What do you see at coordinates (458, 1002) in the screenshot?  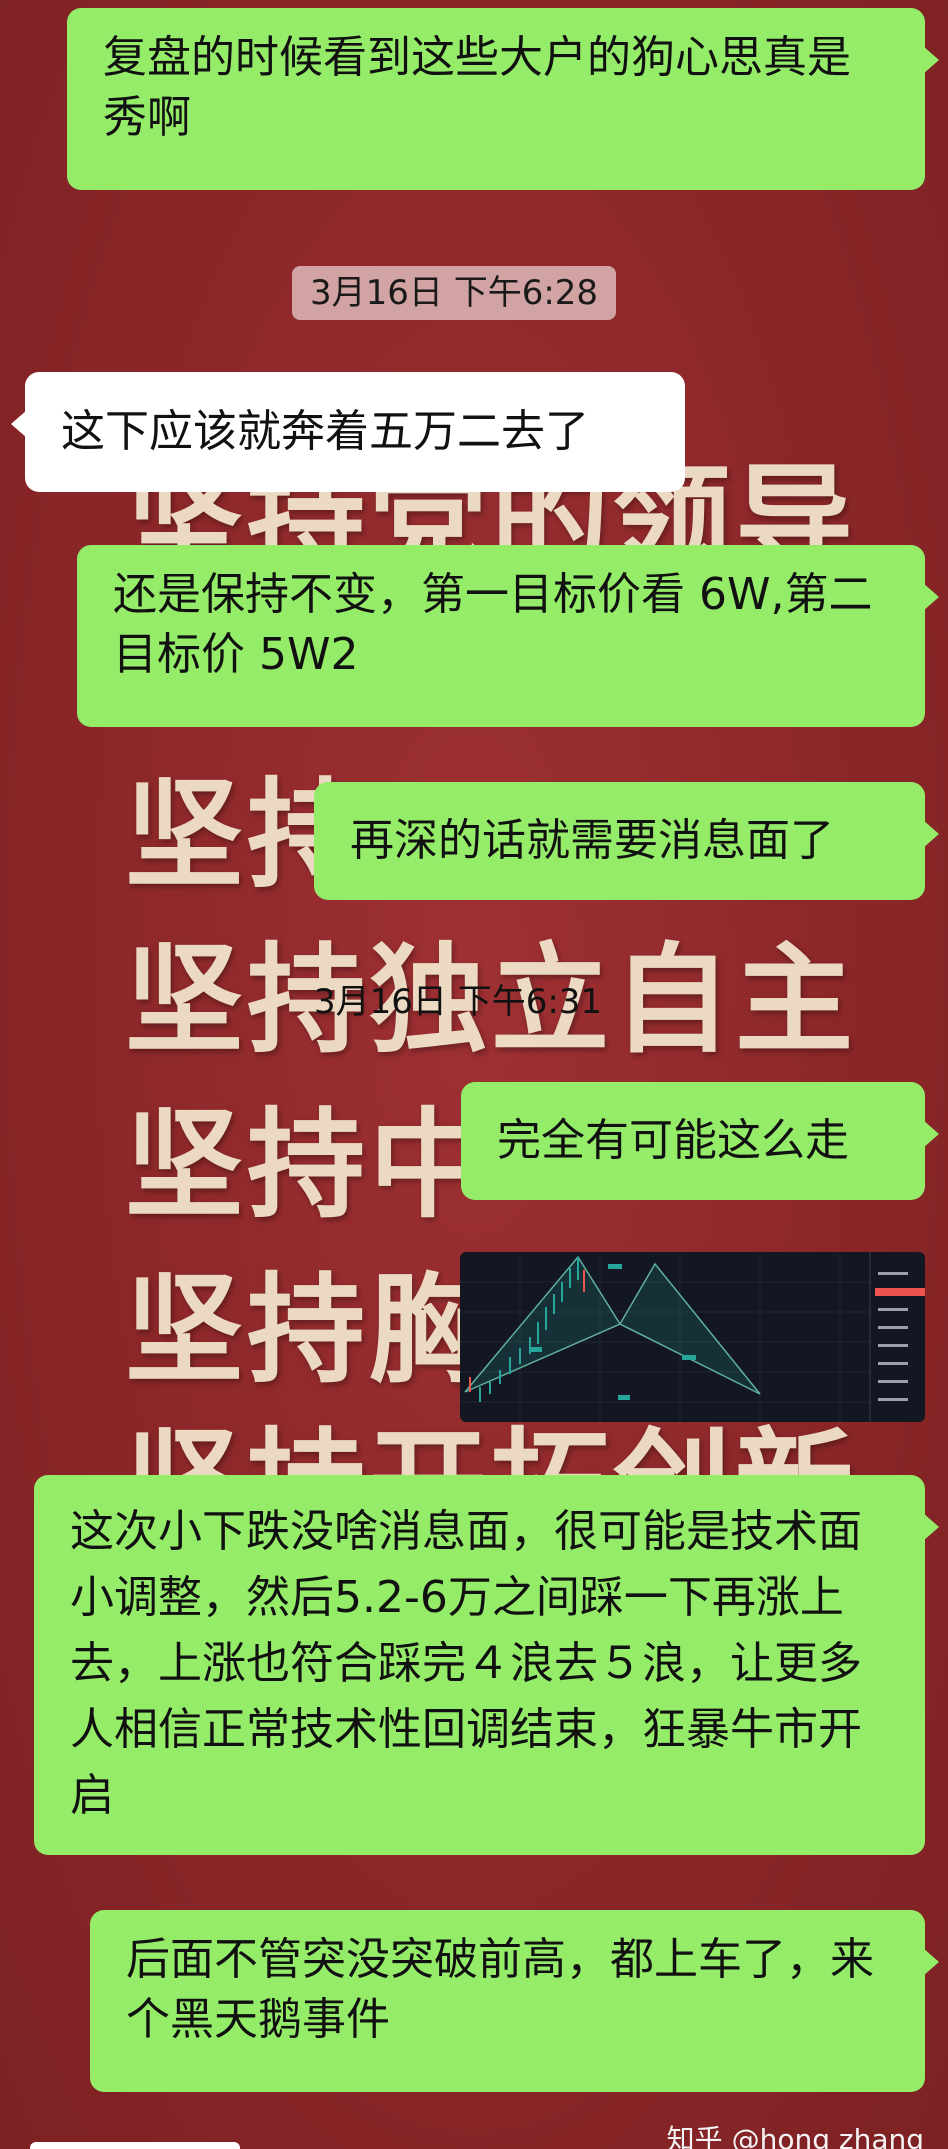 I see `timestamp: 3月16日 下午6:31` at bounding box center [458, 1002].